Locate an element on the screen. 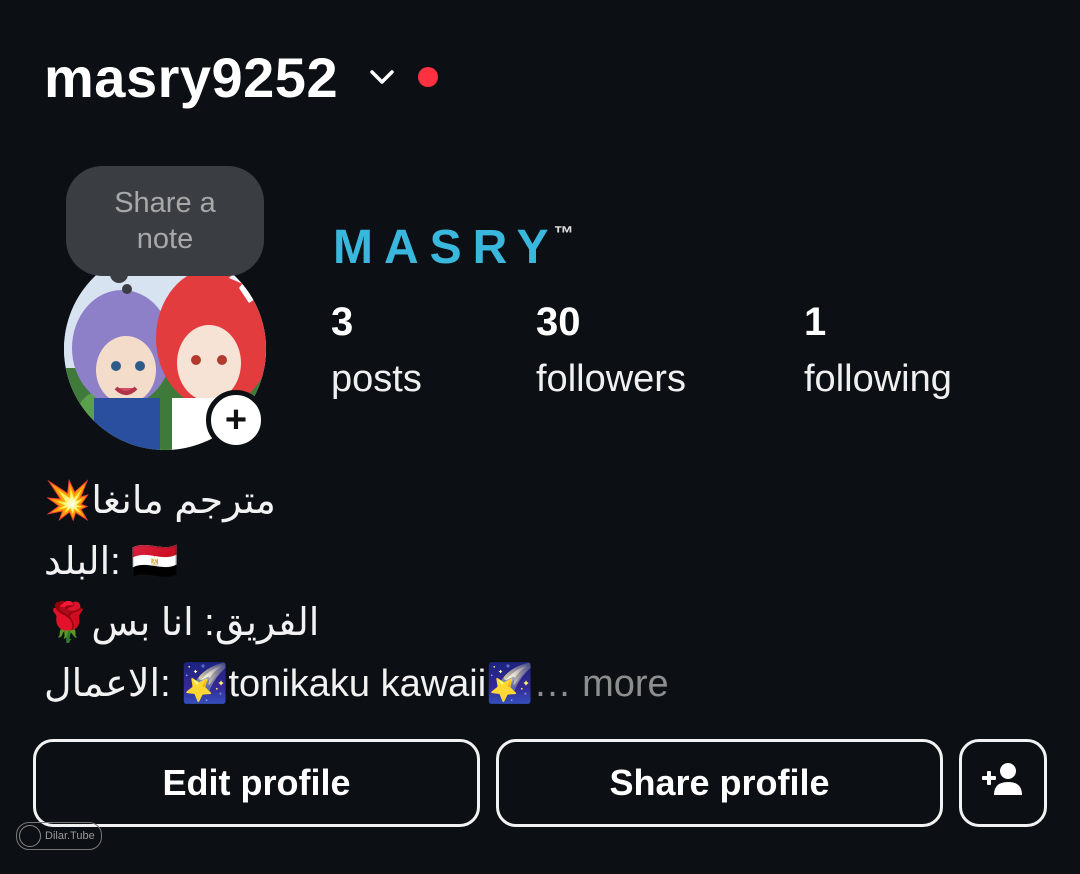 This screenshot has width=1080, height=874. posts-stat: 3 posts is located at coordinates (376, 350).